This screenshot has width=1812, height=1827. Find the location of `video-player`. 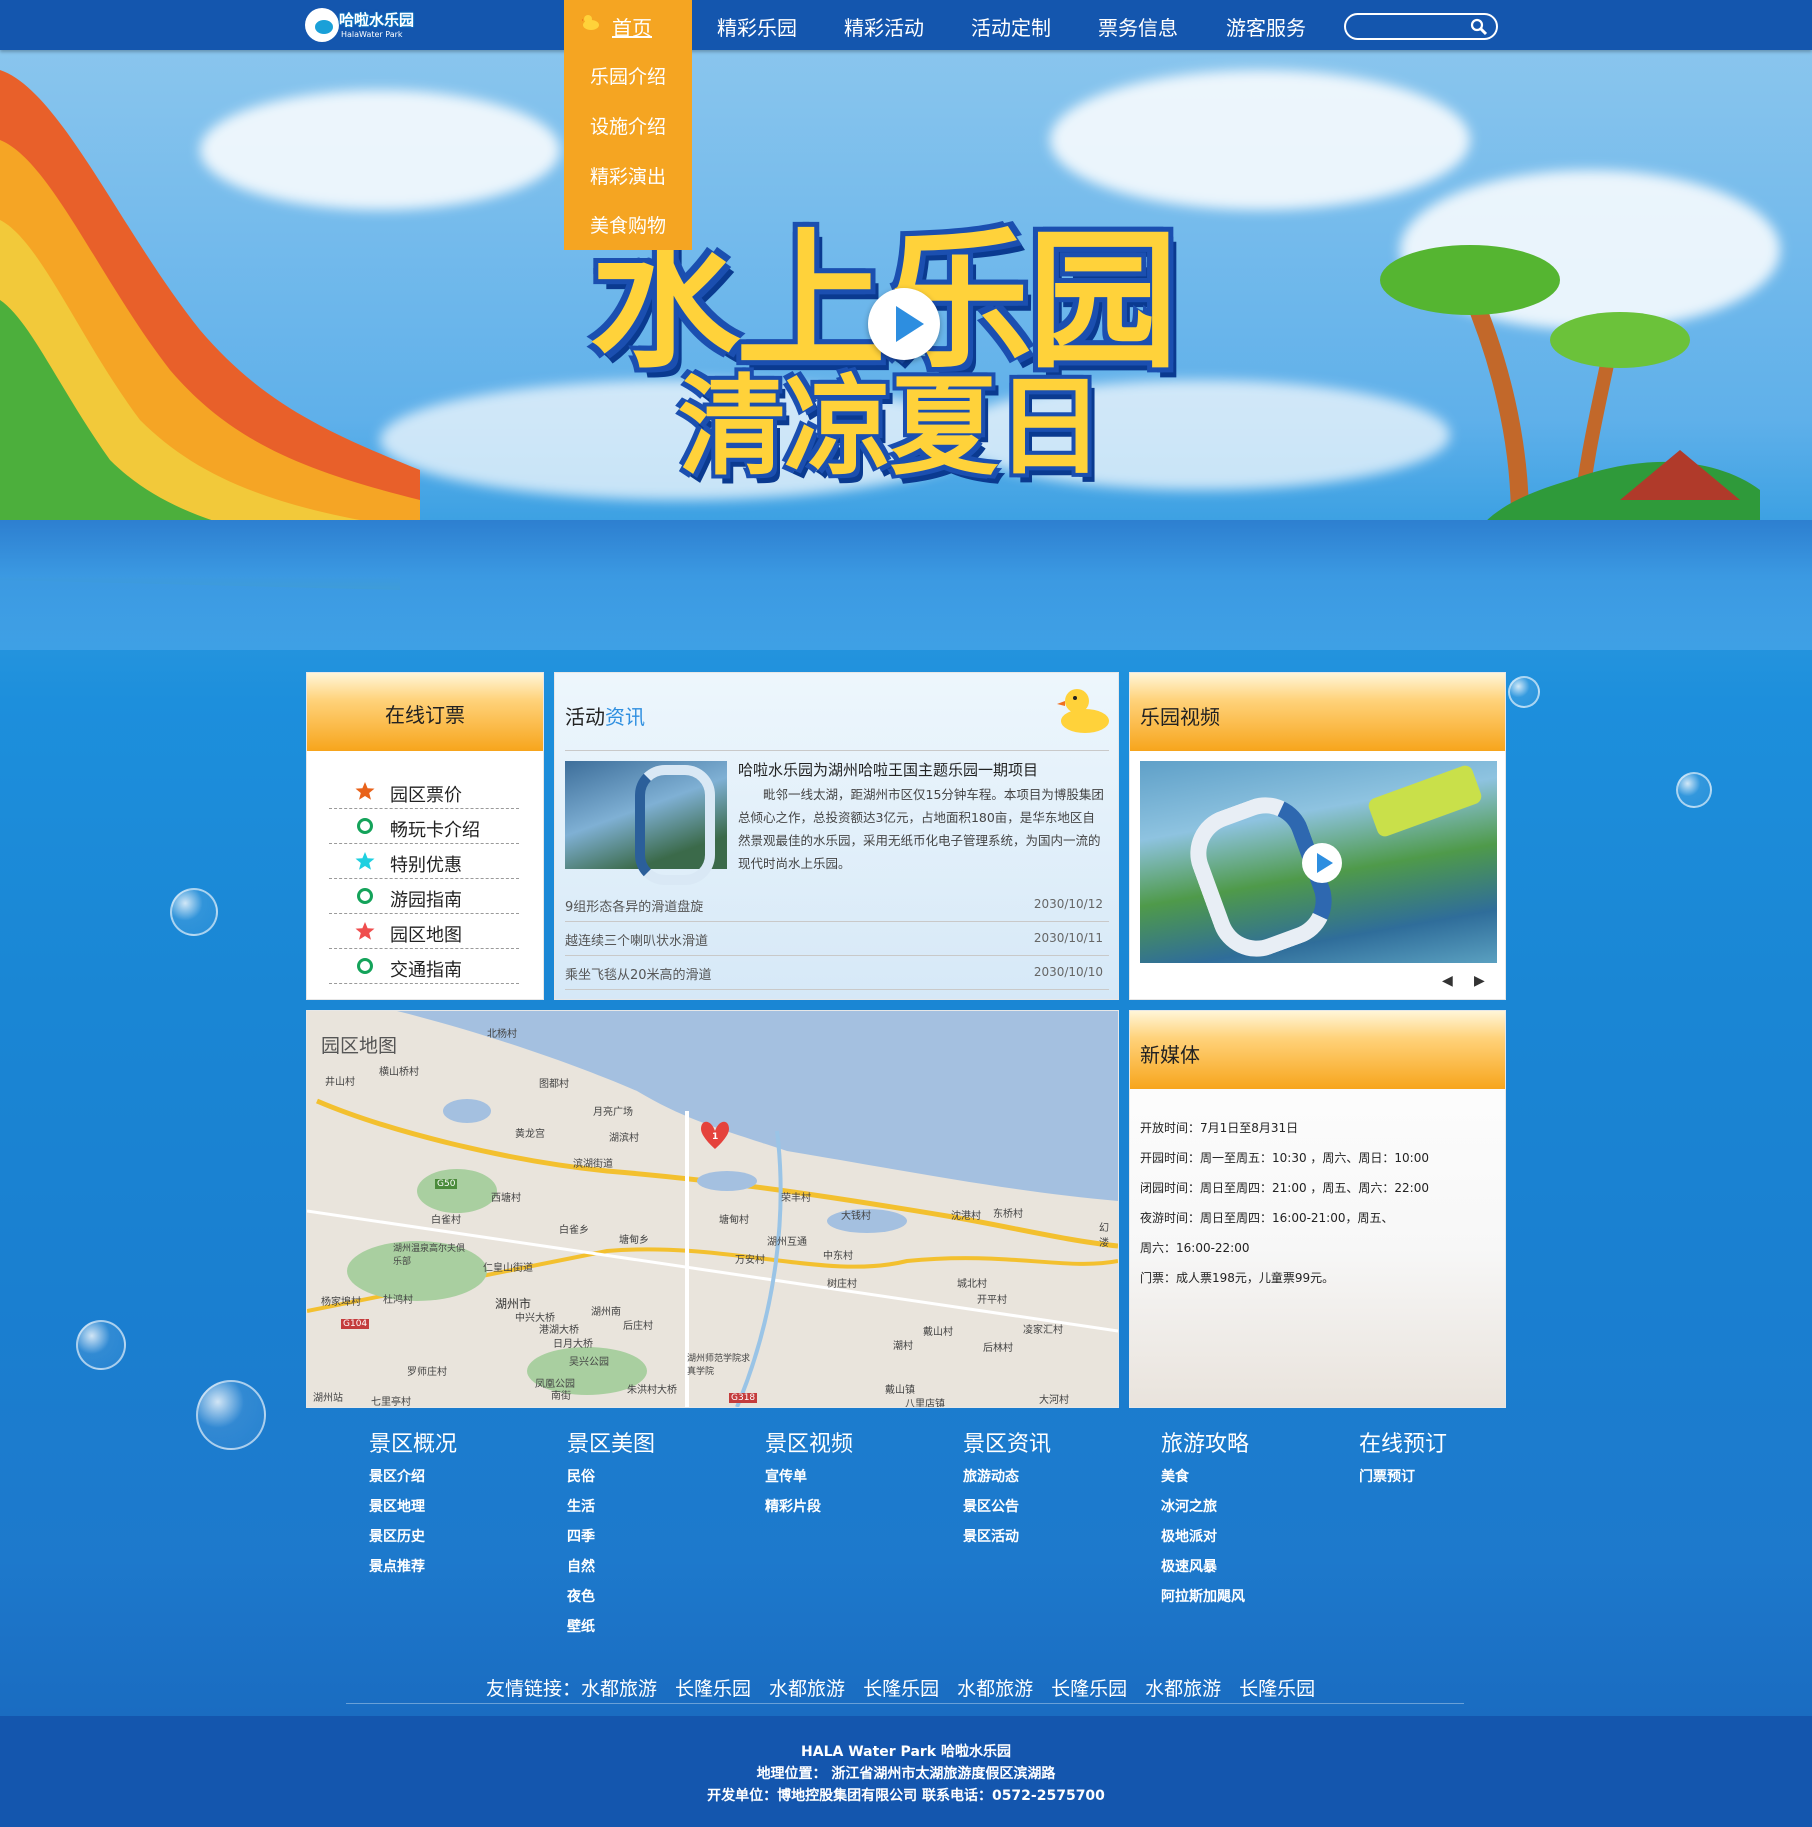

video-player is located at coordinates (1318, 865).